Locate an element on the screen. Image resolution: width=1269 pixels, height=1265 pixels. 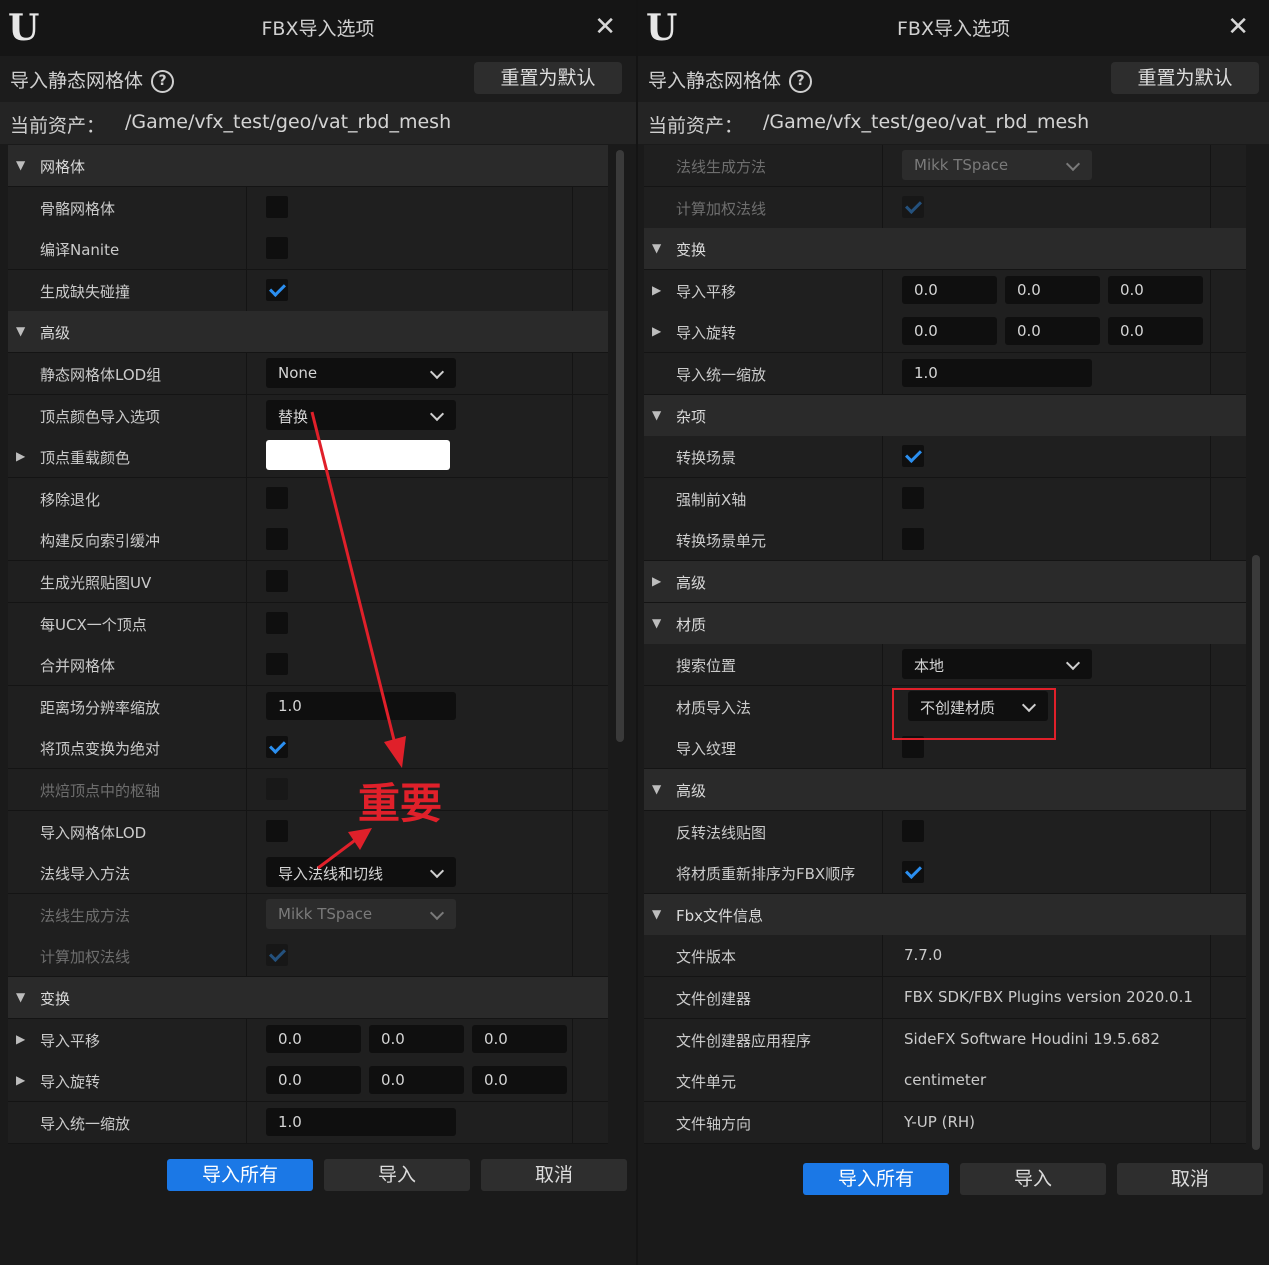
annotation-arrow-short is located at coordinates (338, 853).